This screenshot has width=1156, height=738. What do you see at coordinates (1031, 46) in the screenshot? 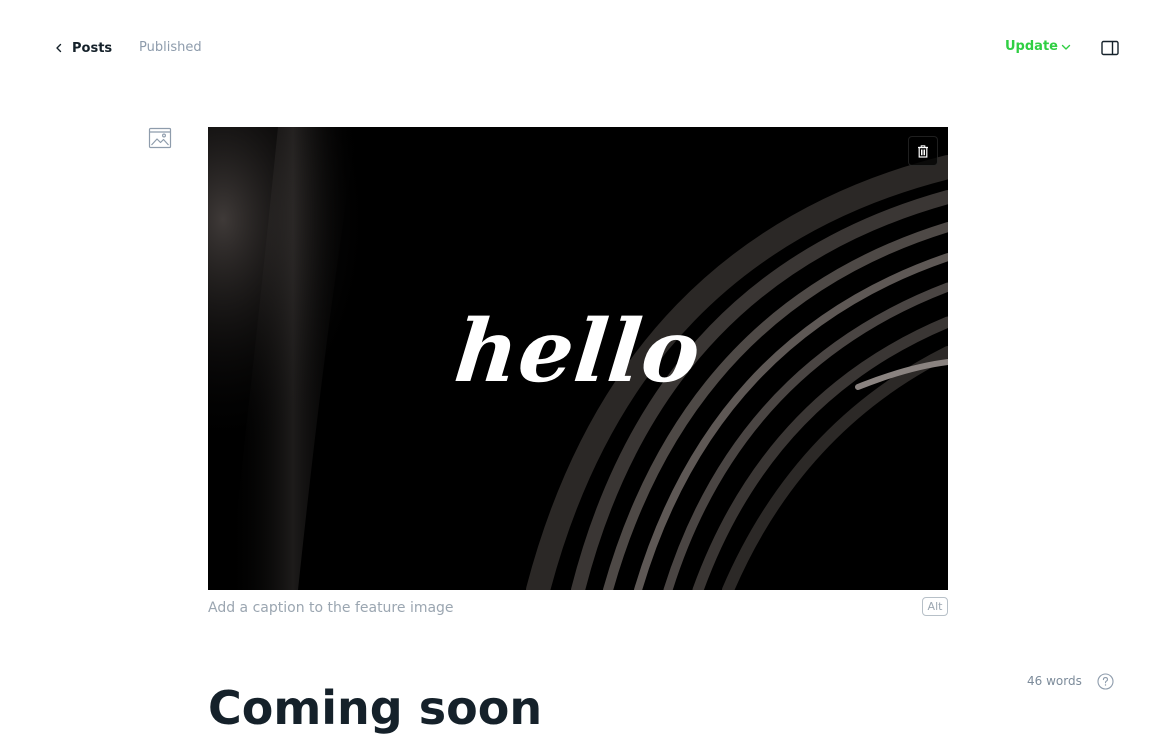
I see `update-button-label: Update` at bounding box center [1031, 46].